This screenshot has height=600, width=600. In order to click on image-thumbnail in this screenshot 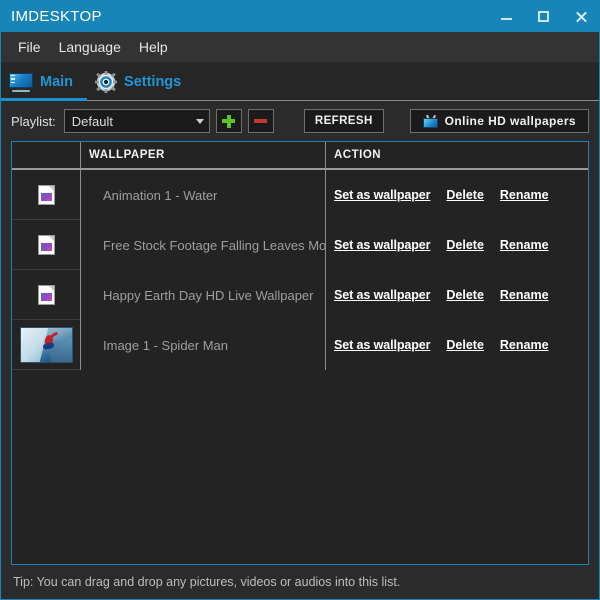, I will do `click(46, 344)`.